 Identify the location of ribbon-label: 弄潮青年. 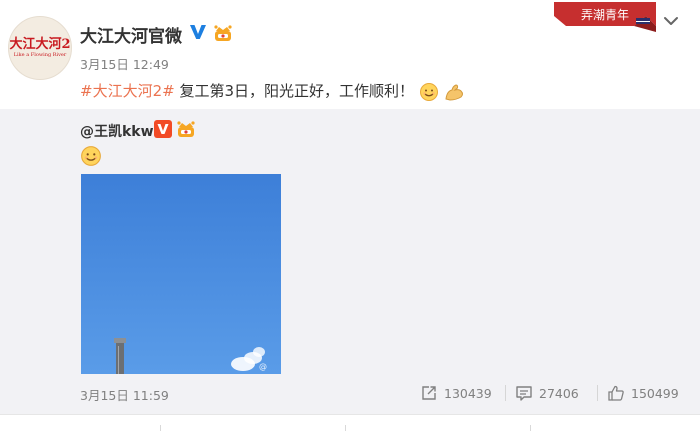
(604, 15).